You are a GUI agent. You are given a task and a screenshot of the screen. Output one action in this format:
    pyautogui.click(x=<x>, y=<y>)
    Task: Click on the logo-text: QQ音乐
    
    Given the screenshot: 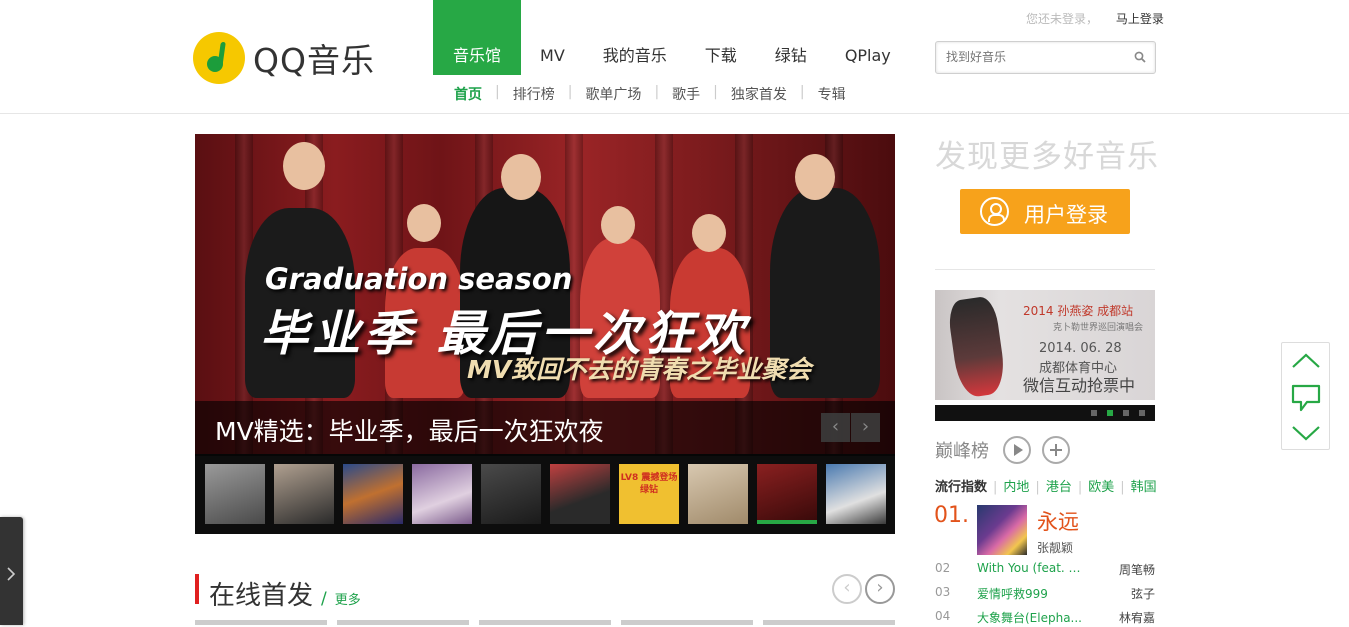 What is the action you would take?
    pyautogui.click(x=314, y=60)
    